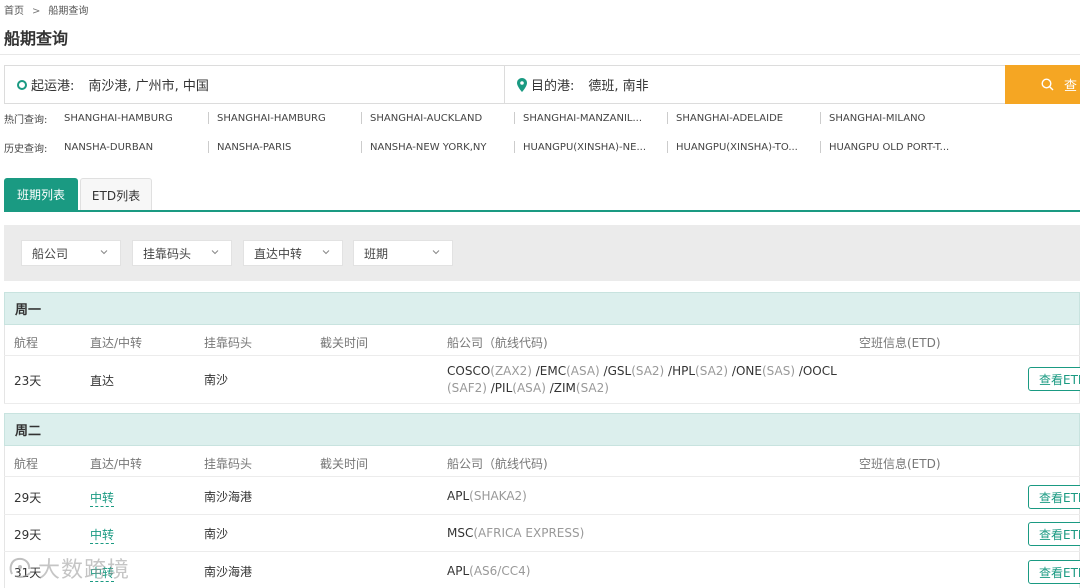 Image resolution: width=1080 pixels, height=588 pixels. Describe the element at coordinates (53, 86) in the screenshot. I see `origin-label: 起运港:` at that location.